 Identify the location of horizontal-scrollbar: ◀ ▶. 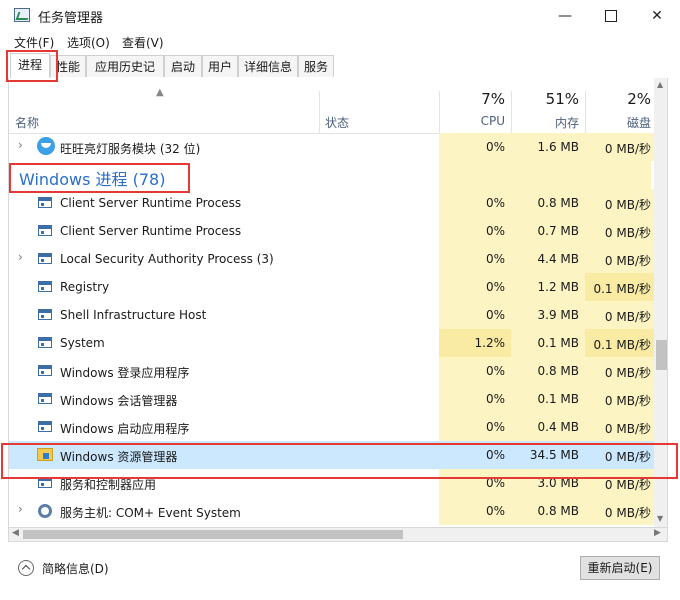
(338, 535).